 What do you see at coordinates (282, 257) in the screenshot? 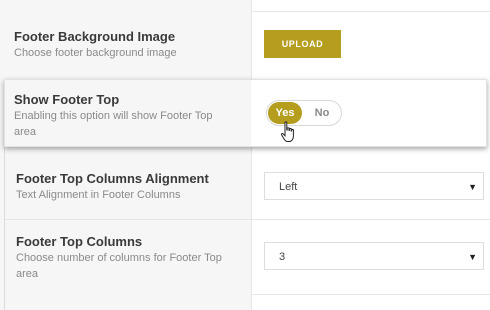
I see `select-value: 3` at bounding box center [282, 257].